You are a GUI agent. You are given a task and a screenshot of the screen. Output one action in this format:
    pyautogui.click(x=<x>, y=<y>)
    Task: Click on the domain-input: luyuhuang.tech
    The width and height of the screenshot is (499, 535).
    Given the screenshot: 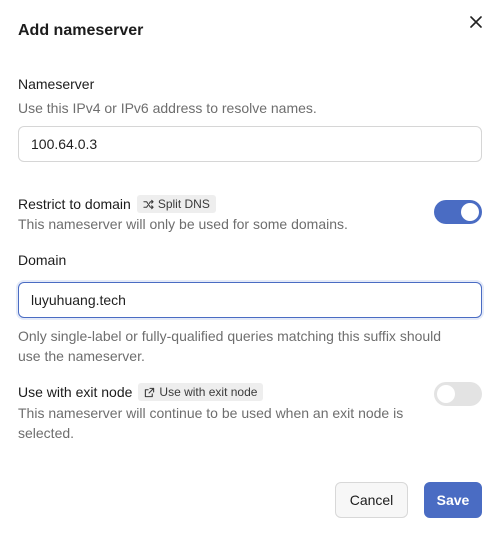 What is the action you would take?
    pyautogui.click(x=250, y=300)
    